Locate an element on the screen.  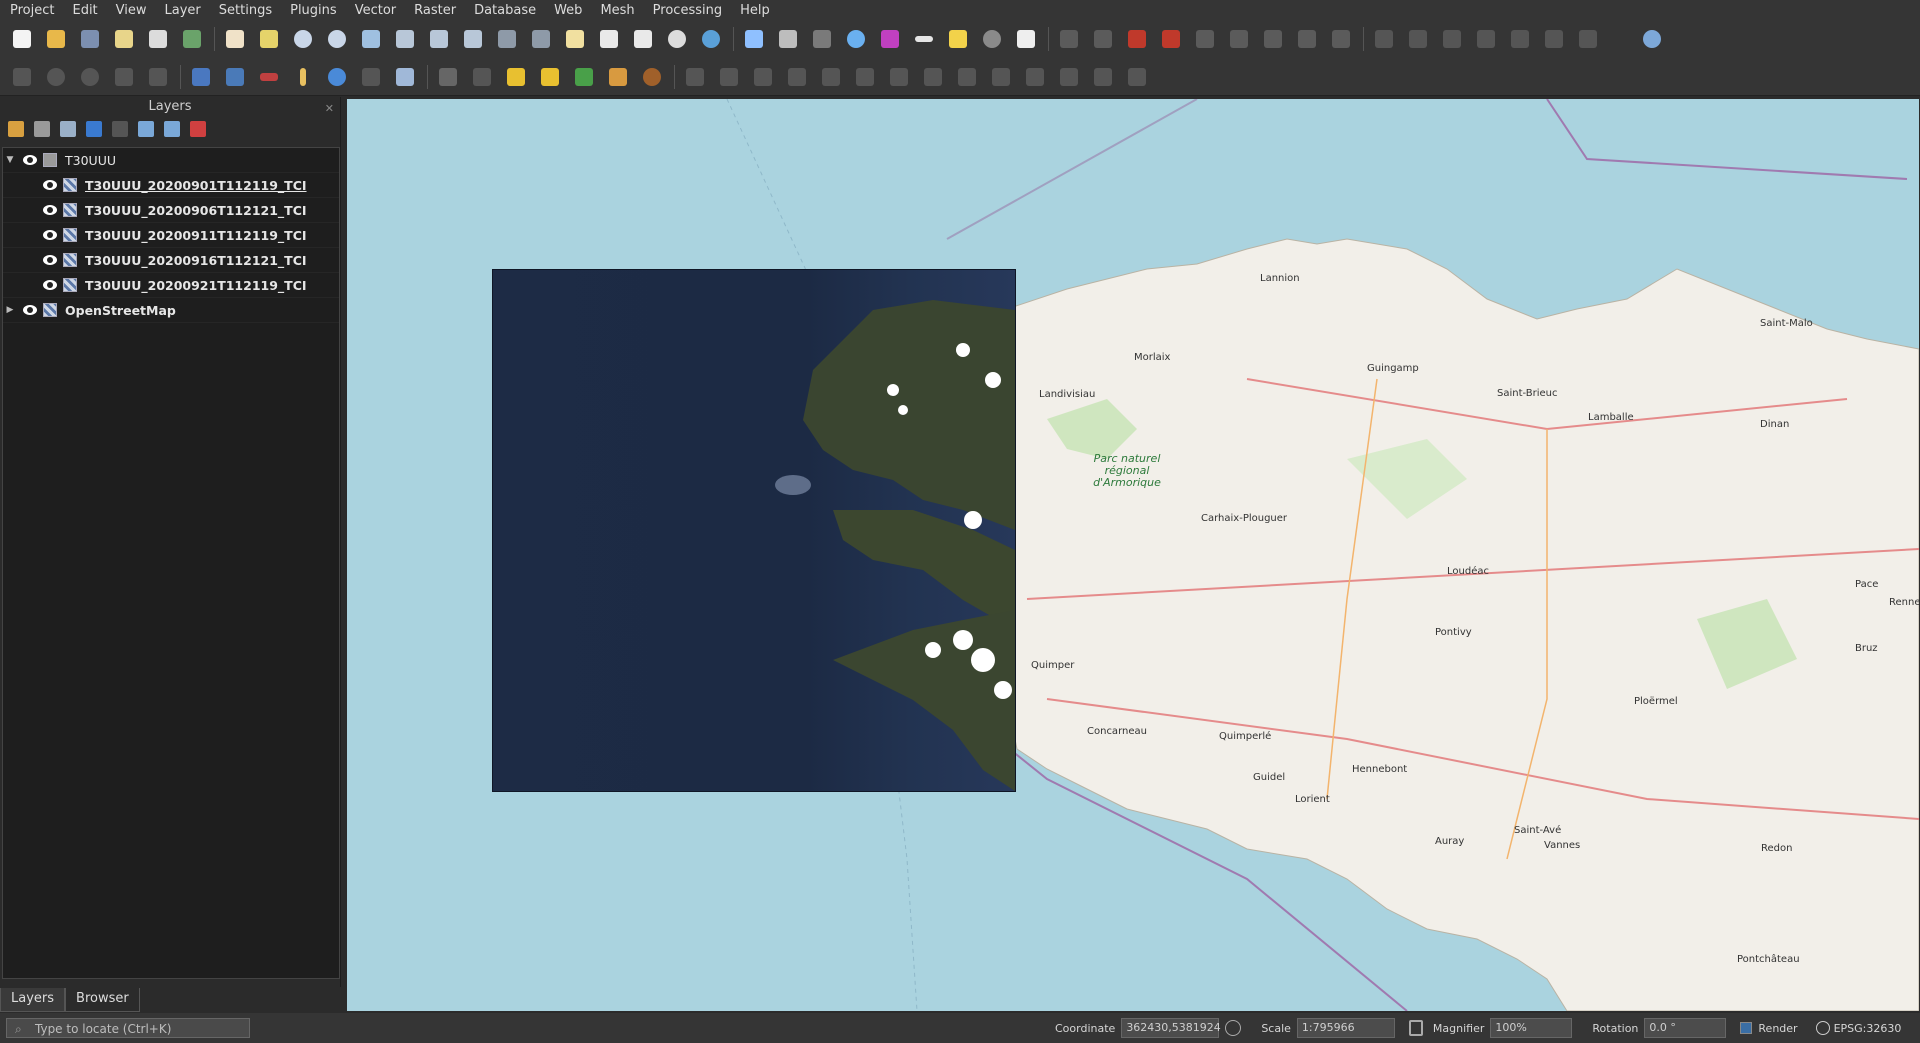
delete-part-icon is located at coordinates (933, 77).